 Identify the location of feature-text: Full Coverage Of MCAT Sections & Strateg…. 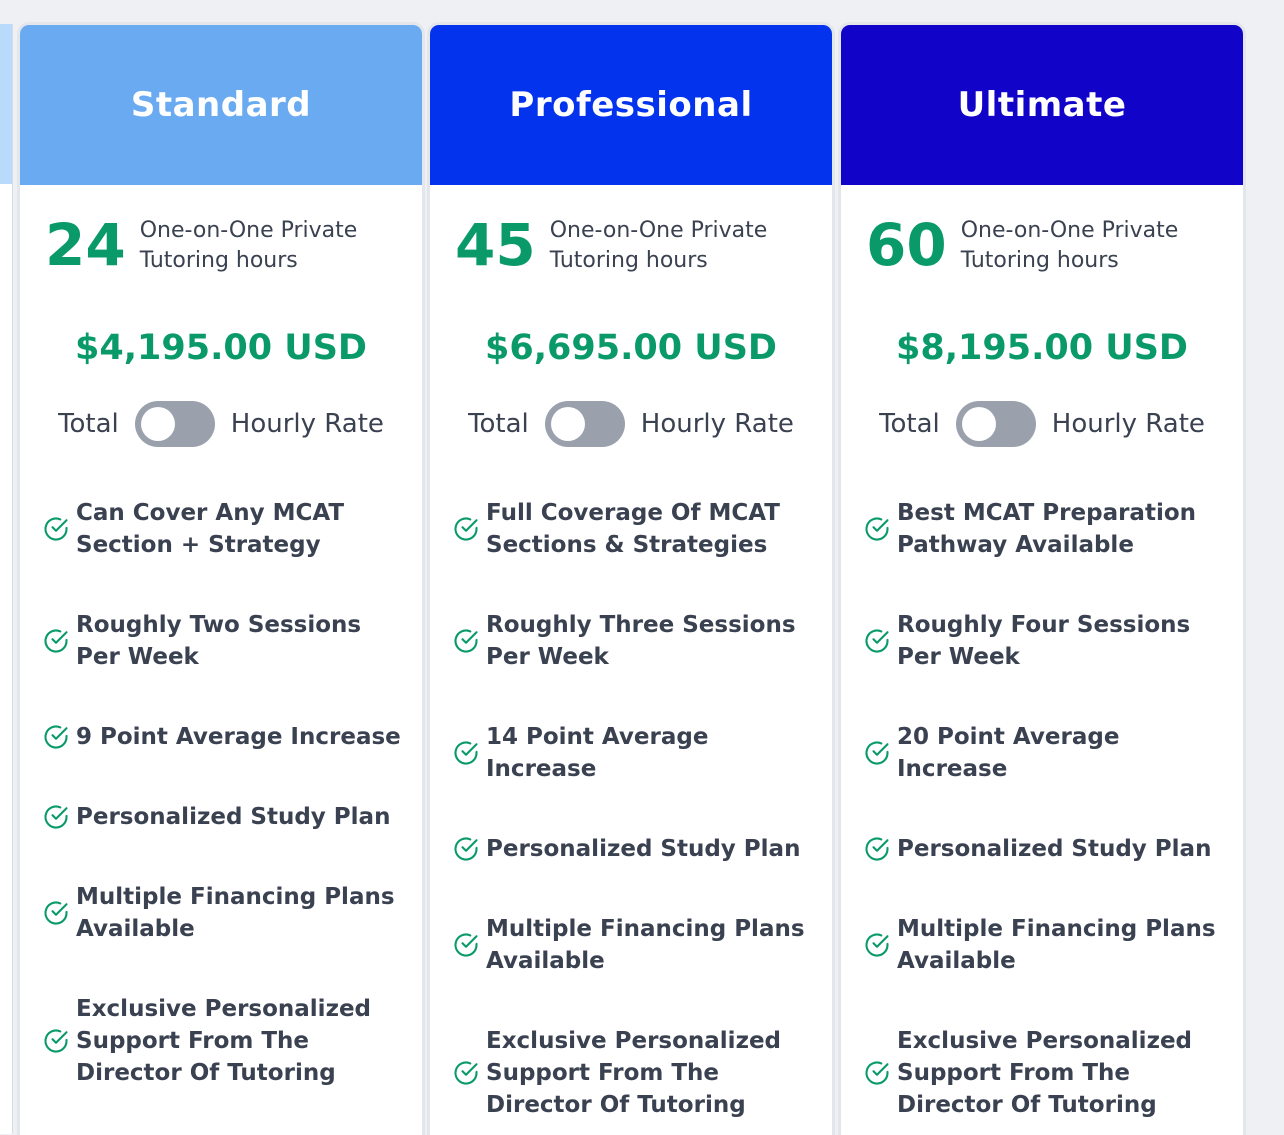
(633, 529).